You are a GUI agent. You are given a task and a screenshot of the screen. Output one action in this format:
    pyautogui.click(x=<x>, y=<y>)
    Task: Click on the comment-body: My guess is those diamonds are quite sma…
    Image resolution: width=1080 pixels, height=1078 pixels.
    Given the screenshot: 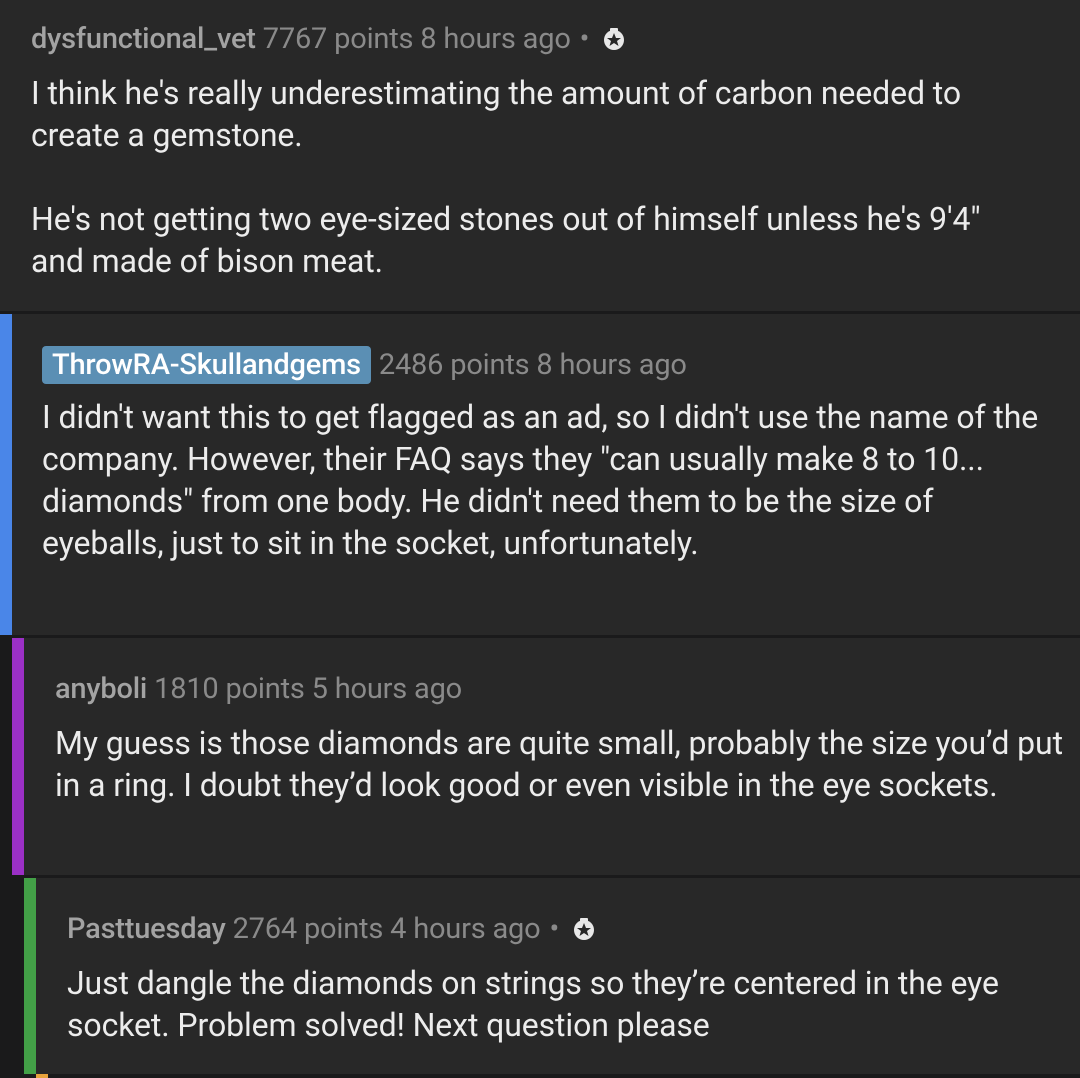 What is the action you would take?
    pyautogui.click(x=559, y=764)
    